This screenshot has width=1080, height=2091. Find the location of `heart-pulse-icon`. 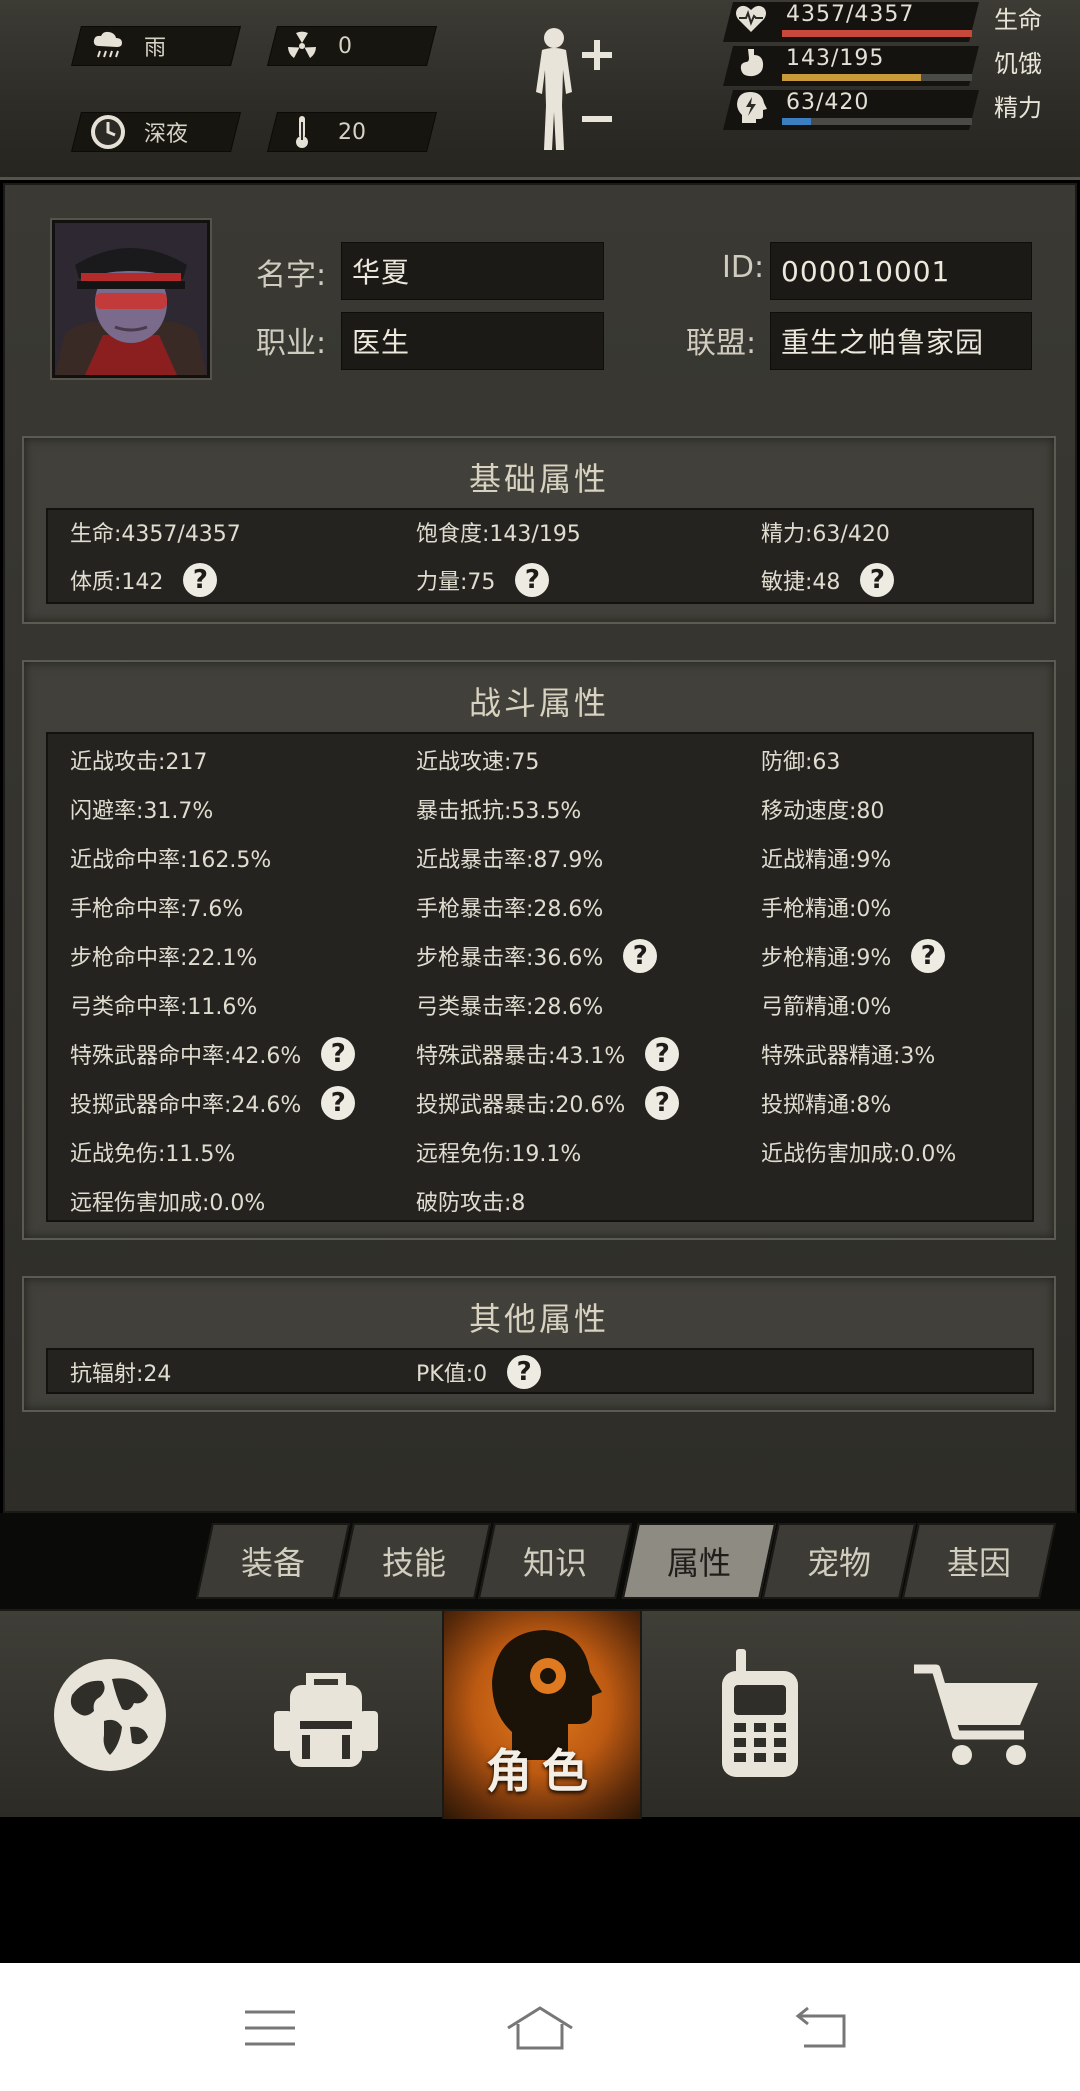

heart-pulse-icon is located at coordinates (754, 22).